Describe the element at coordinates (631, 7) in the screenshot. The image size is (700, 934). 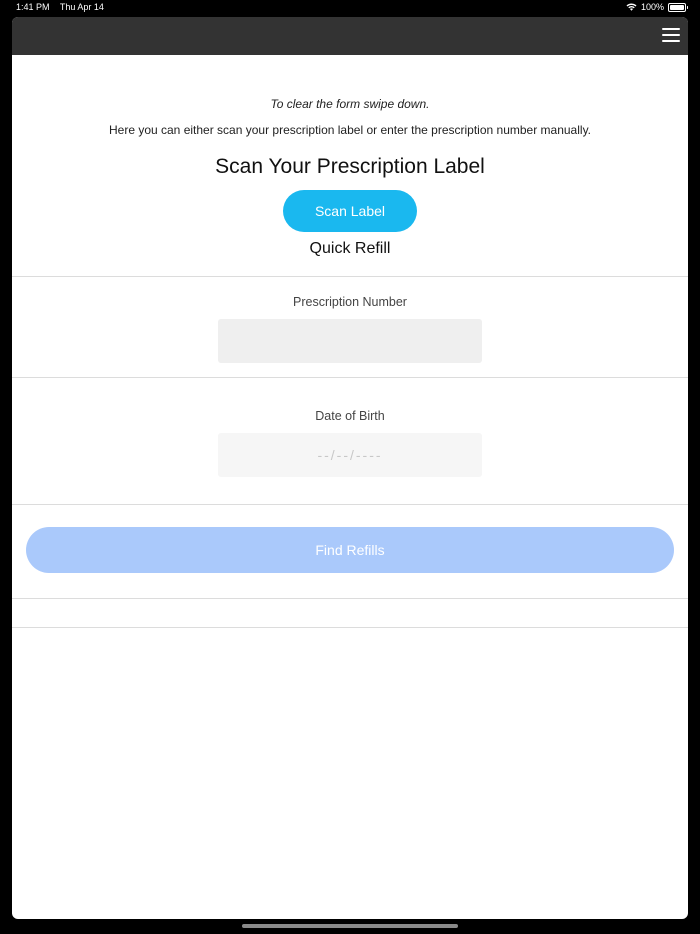
I see `wifi-icon` at that location.